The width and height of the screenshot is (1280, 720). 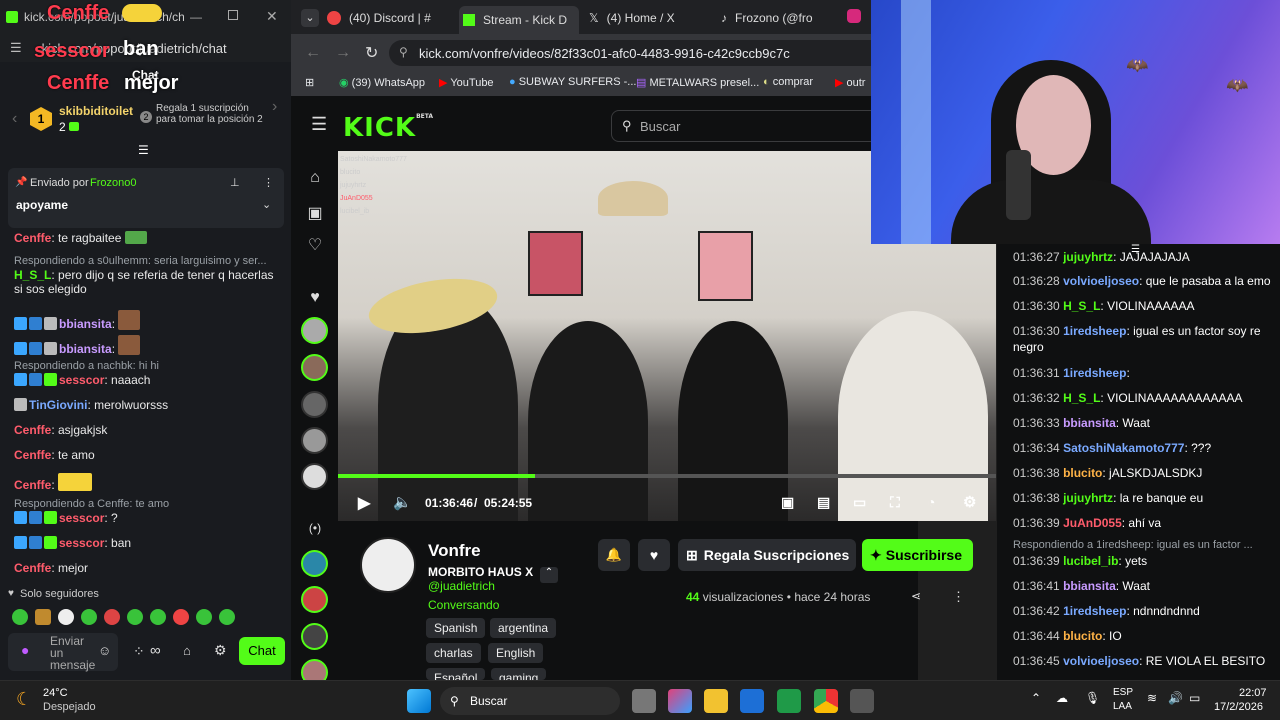 I want to click on reload-icon: ↻, so click(x=371, y=53).